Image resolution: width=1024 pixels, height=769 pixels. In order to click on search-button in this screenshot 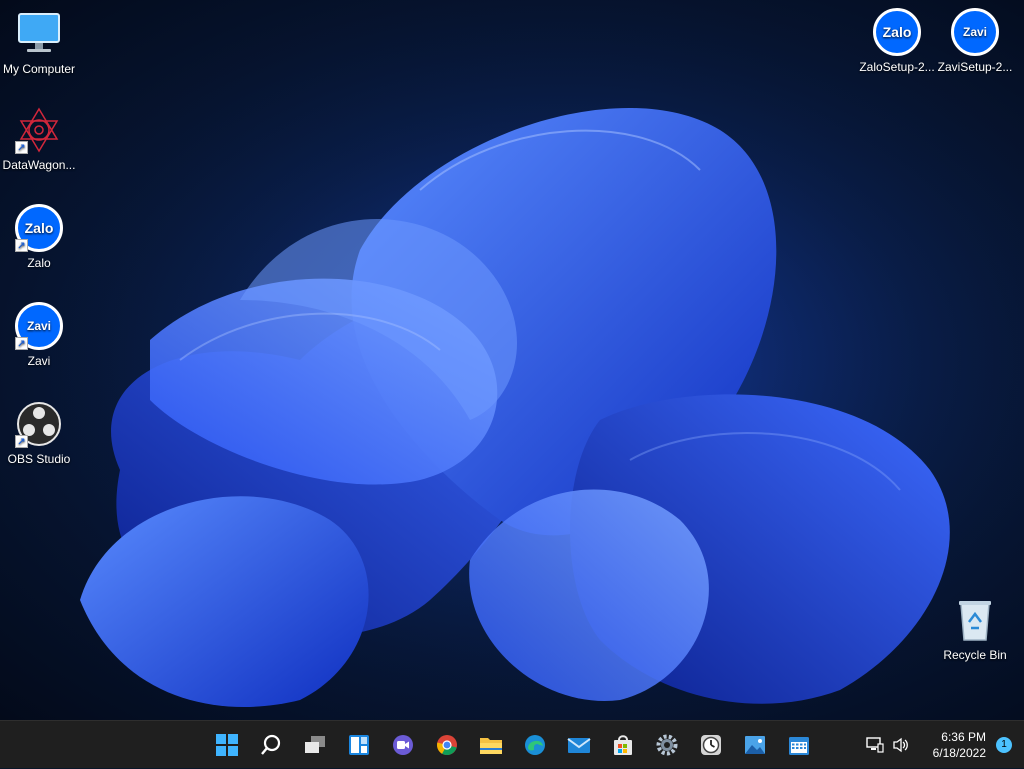, I will do `click(271, 745)`.